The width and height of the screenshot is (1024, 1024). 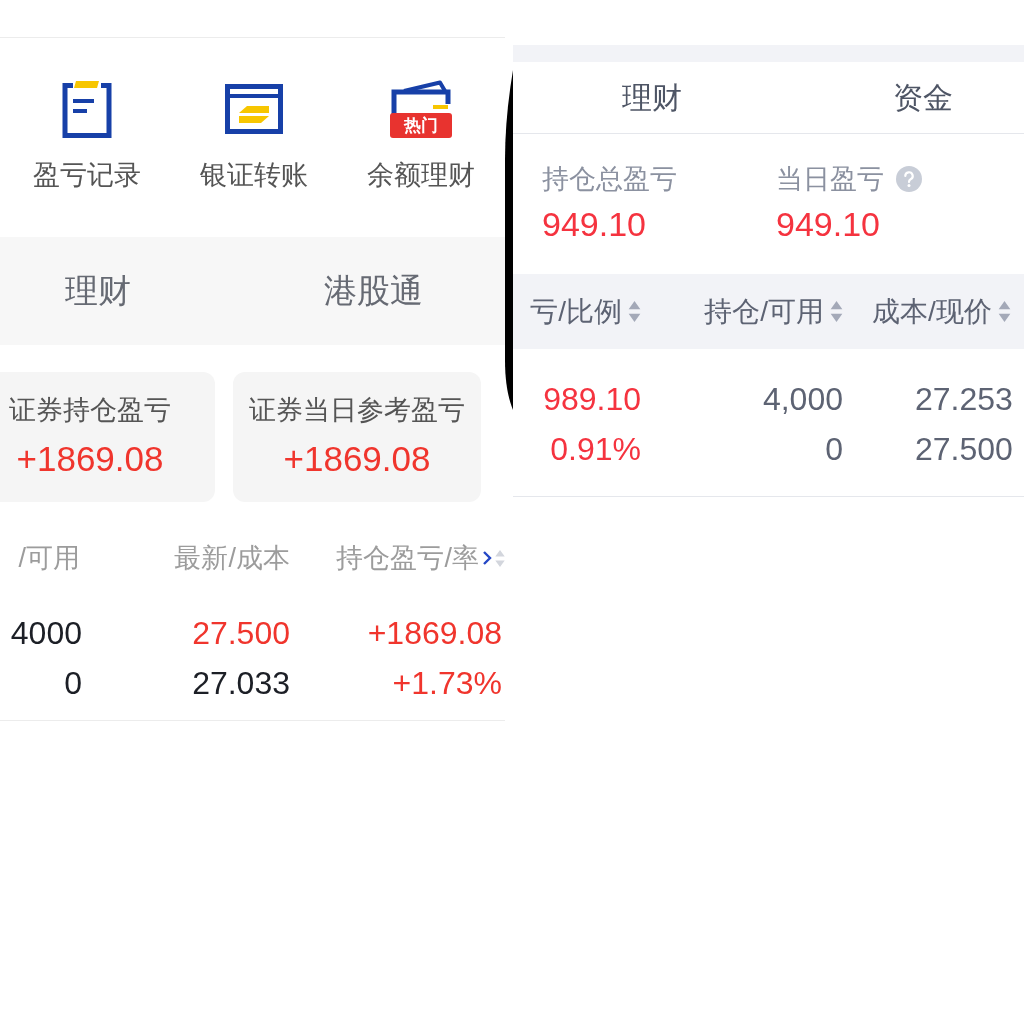 I want to click on wallet-icon, so click(x=421, y=97).